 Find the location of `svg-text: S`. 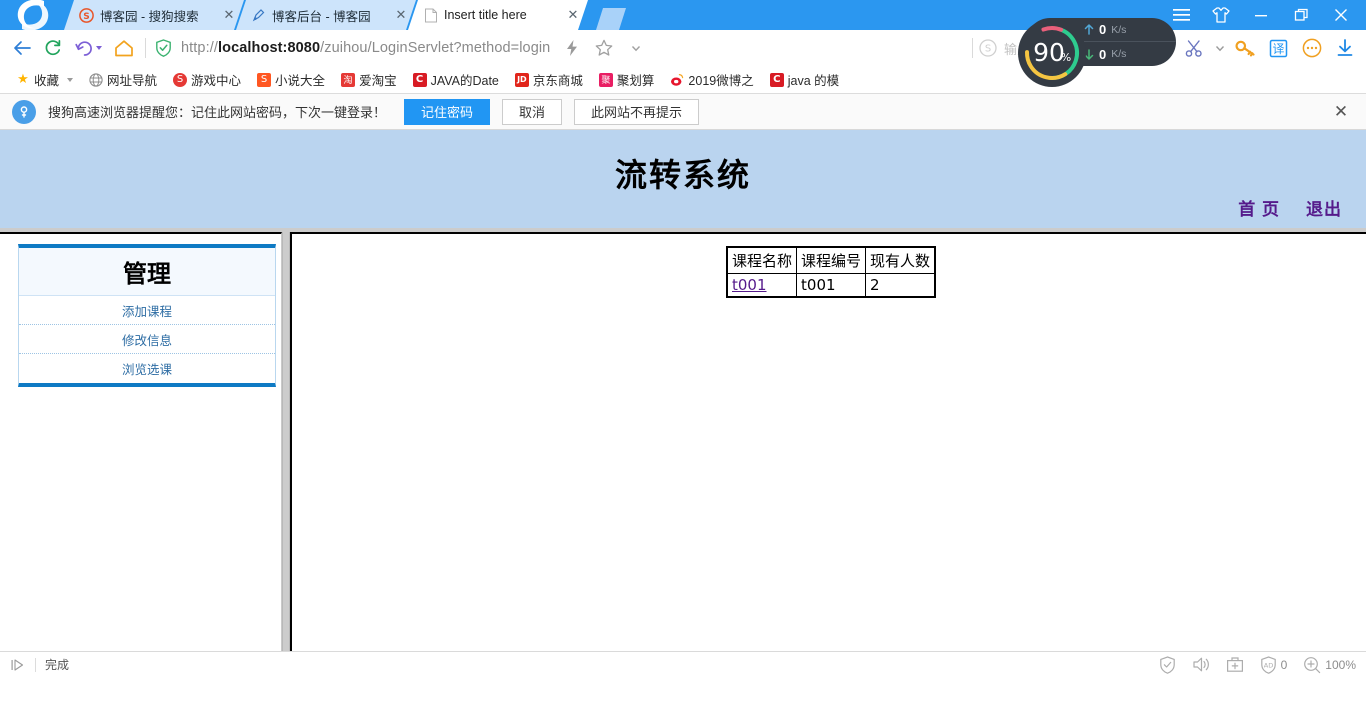

svg-text: S is located at coordinates (86, 17).